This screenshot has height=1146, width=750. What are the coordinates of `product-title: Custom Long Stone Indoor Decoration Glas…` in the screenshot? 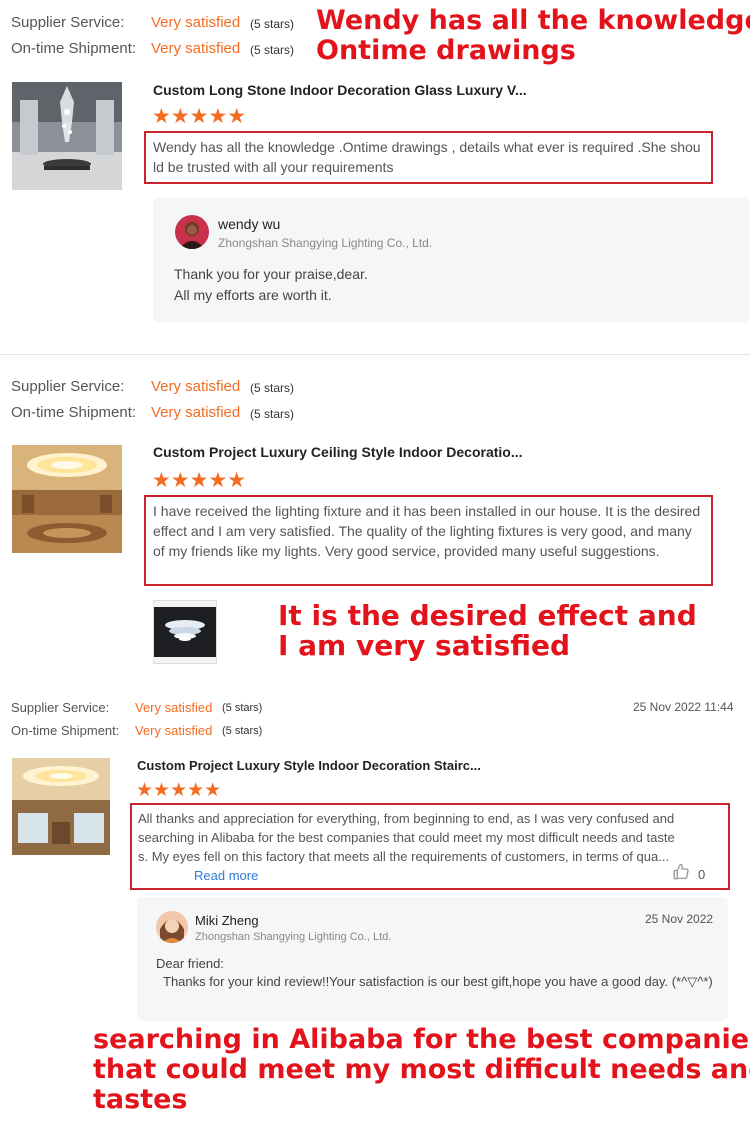 It's located at (340, 90).